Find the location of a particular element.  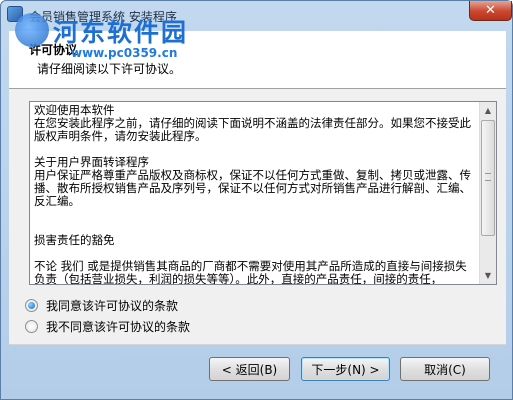

cancel-button: 取消(C) is located at coordinates (445, 369).